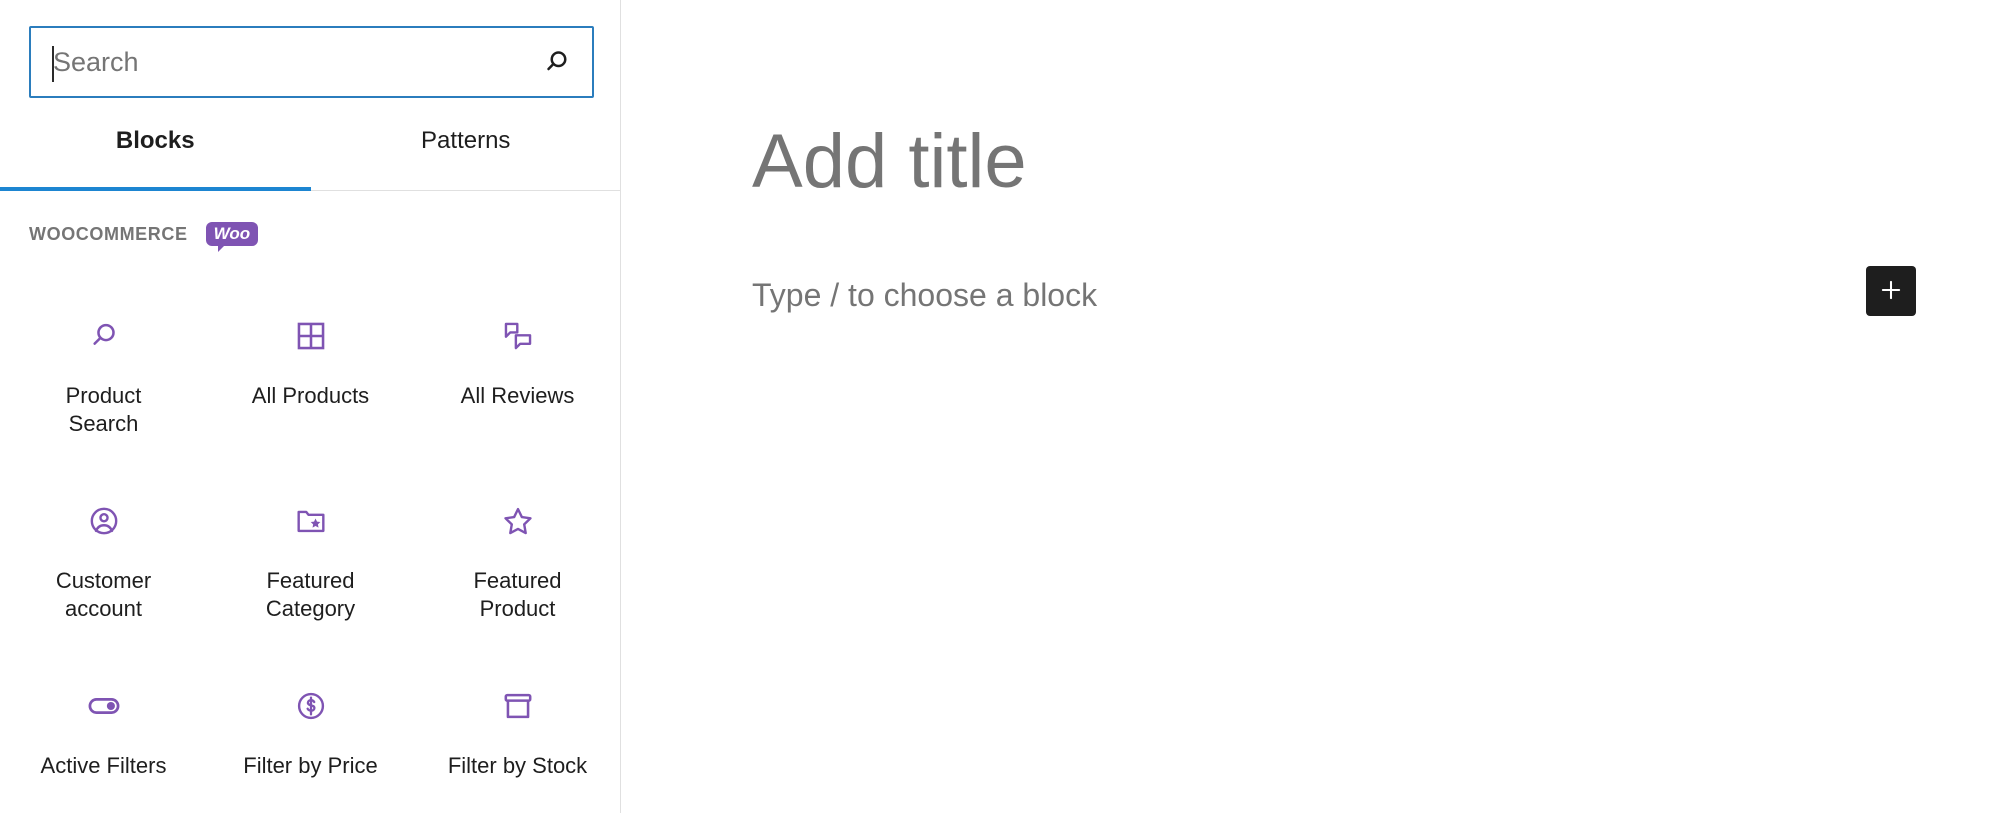 This screenshot has height=813, width=1999. What do you see at coordinates (517, 765) in the screenshot?
I see `block-item-label: Filter by Stock` at bounding box center [517, 765].